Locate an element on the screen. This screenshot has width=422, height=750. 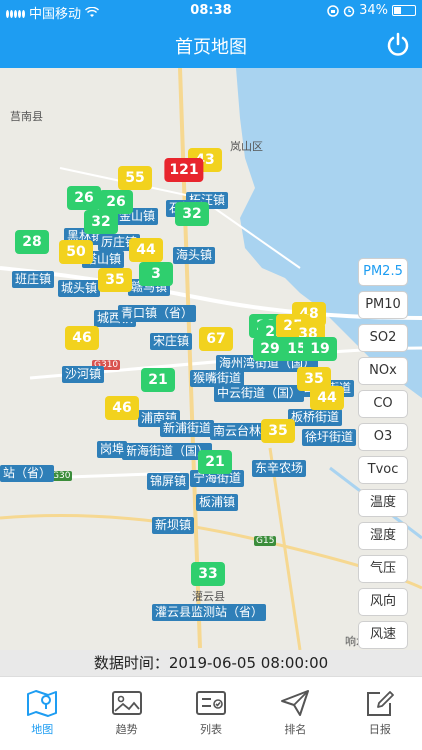
battery-percent: 34% is located at coordinates (373, 10).